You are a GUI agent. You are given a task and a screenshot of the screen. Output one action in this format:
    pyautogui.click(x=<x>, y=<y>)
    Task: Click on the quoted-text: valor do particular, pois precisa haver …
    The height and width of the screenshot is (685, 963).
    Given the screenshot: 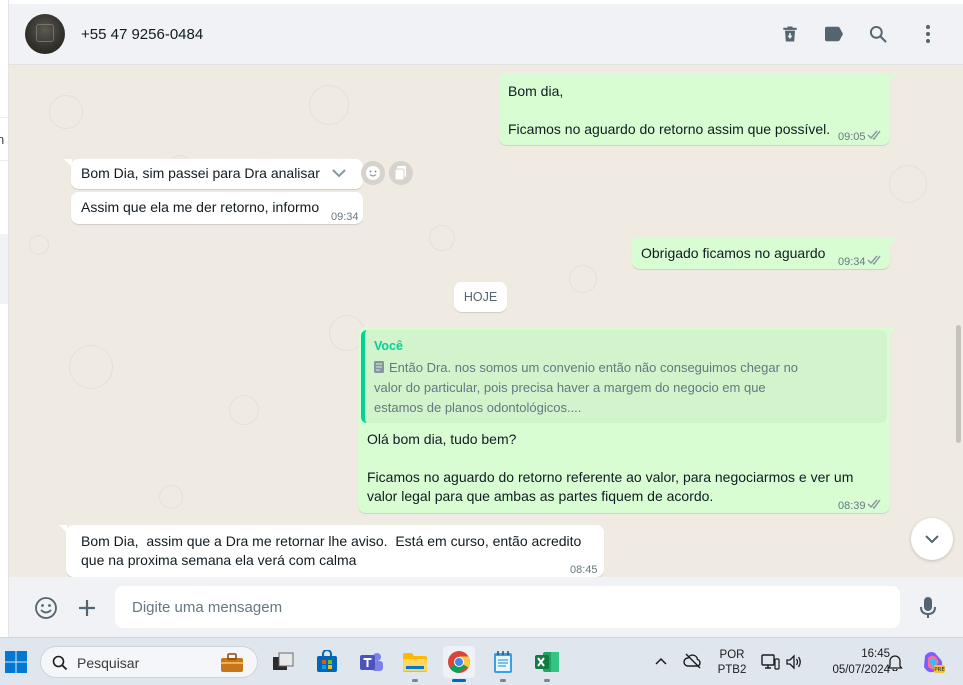 What is the action you would take?
    pyautogui.click(x=570, y=387)
    